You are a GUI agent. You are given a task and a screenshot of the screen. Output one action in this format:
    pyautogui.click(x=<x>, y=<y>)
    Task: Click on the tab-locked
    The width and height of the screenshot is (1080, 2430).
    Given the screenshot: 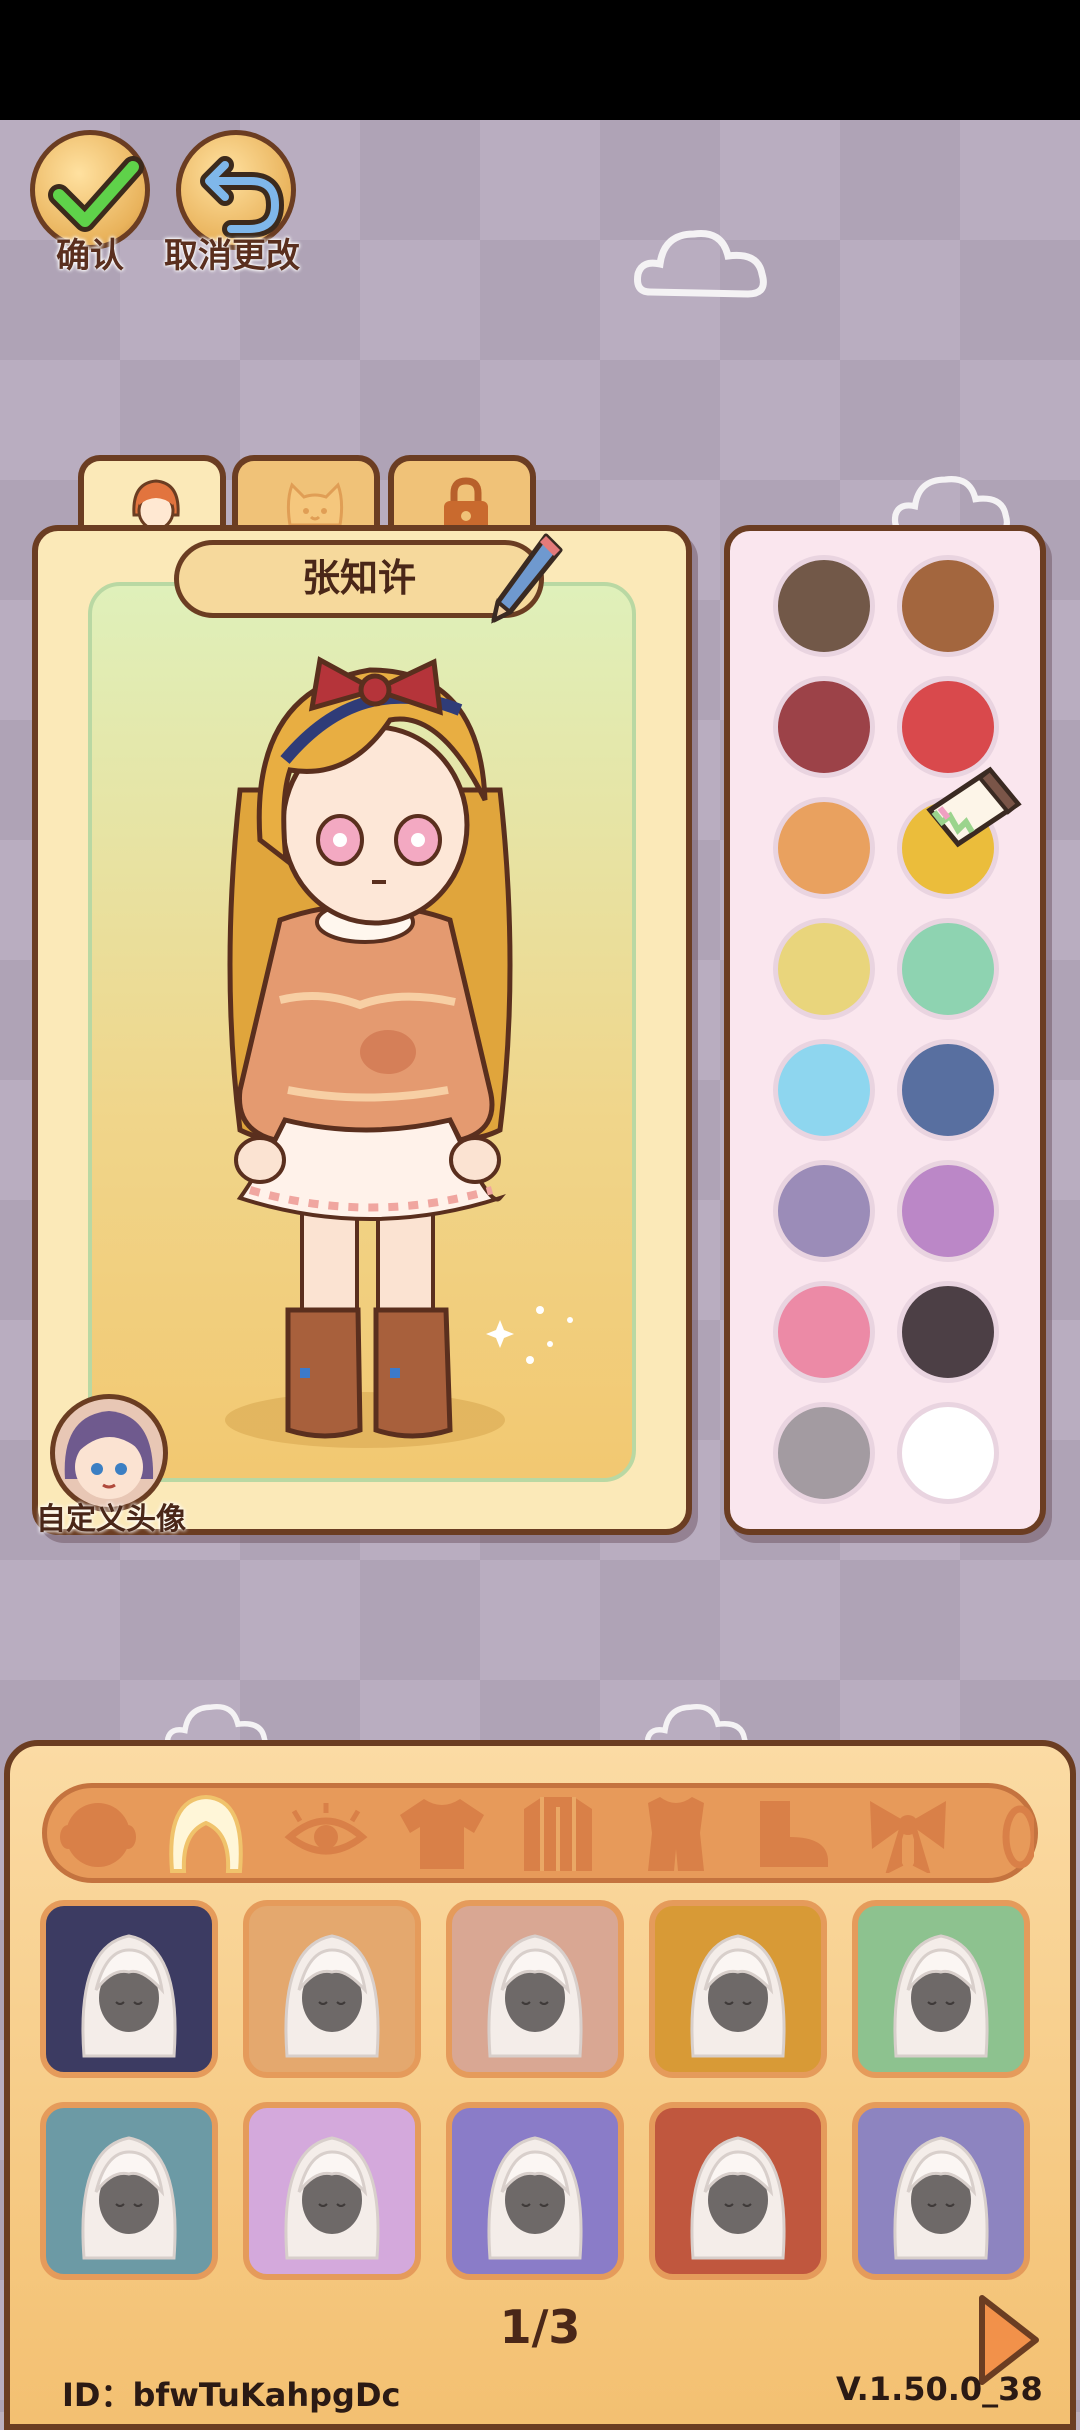 What is the action you would take?
    pyautogui.click(x=462, y=495)
    